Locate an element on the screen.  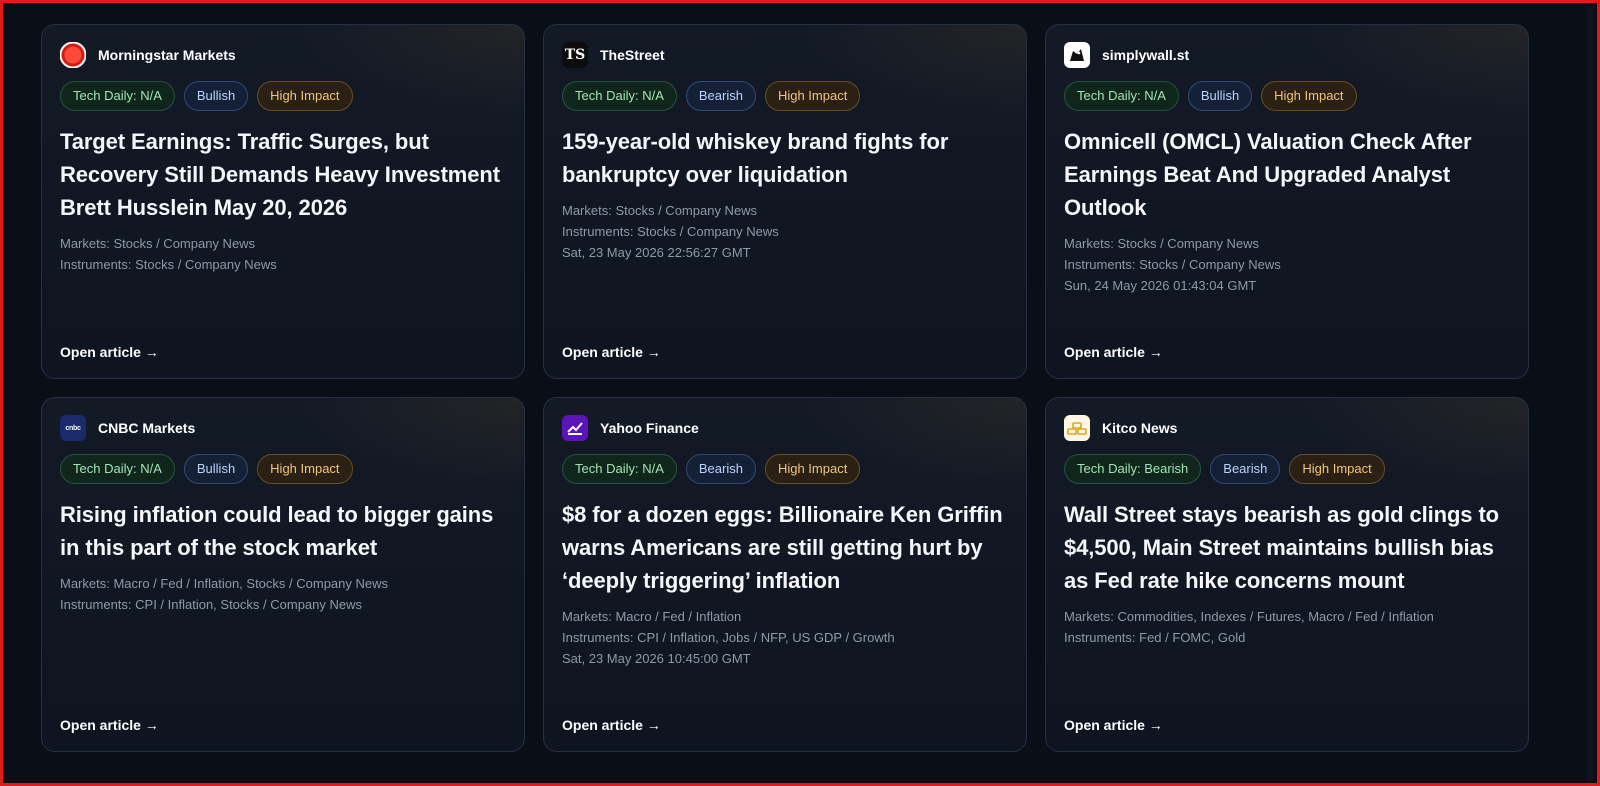
source-name: simplywall.st is located at coordinates (1146, 55).